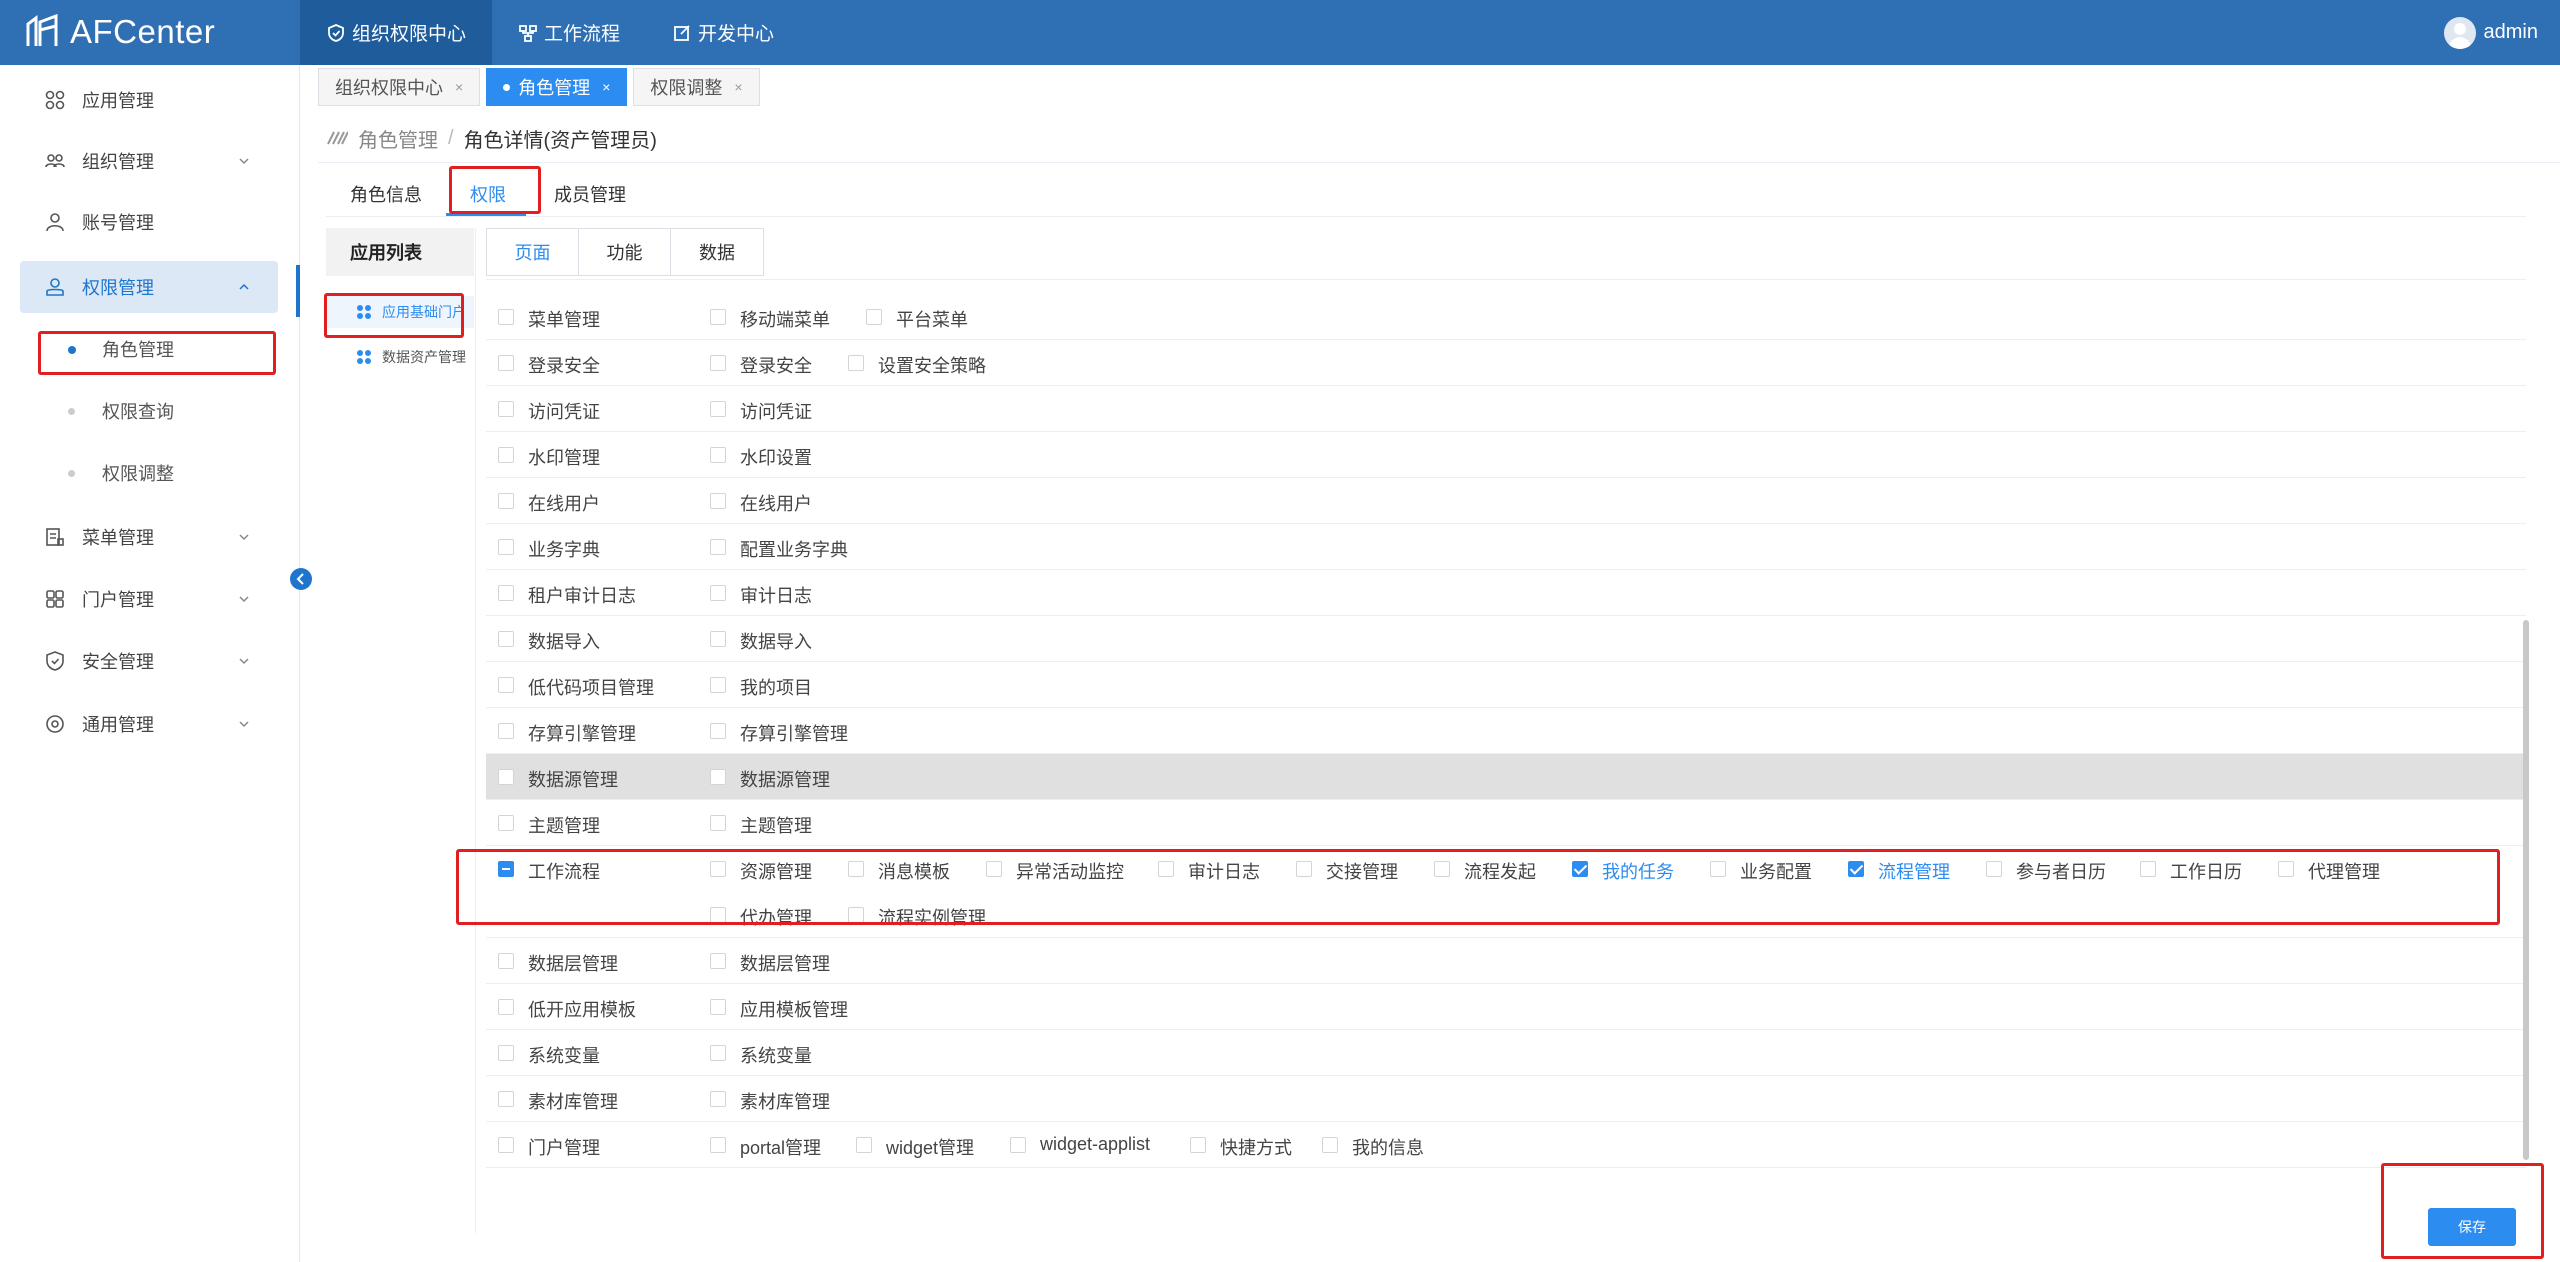 The width and height of the screenshot is (2560, 1262). I want to click on sidebar-item-apps: 应用管理, so click(149, 100).